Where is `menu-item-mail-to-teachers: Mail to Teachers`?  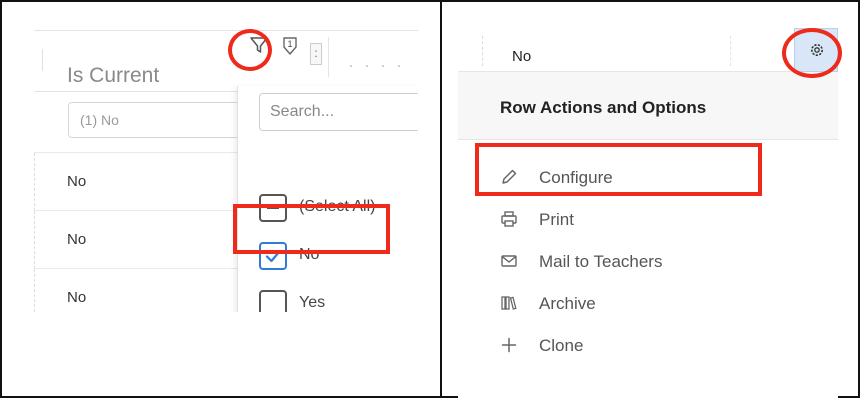 menu-item-mail-to-teachers: Mail to Teachers is located at coordinates (648, 262).